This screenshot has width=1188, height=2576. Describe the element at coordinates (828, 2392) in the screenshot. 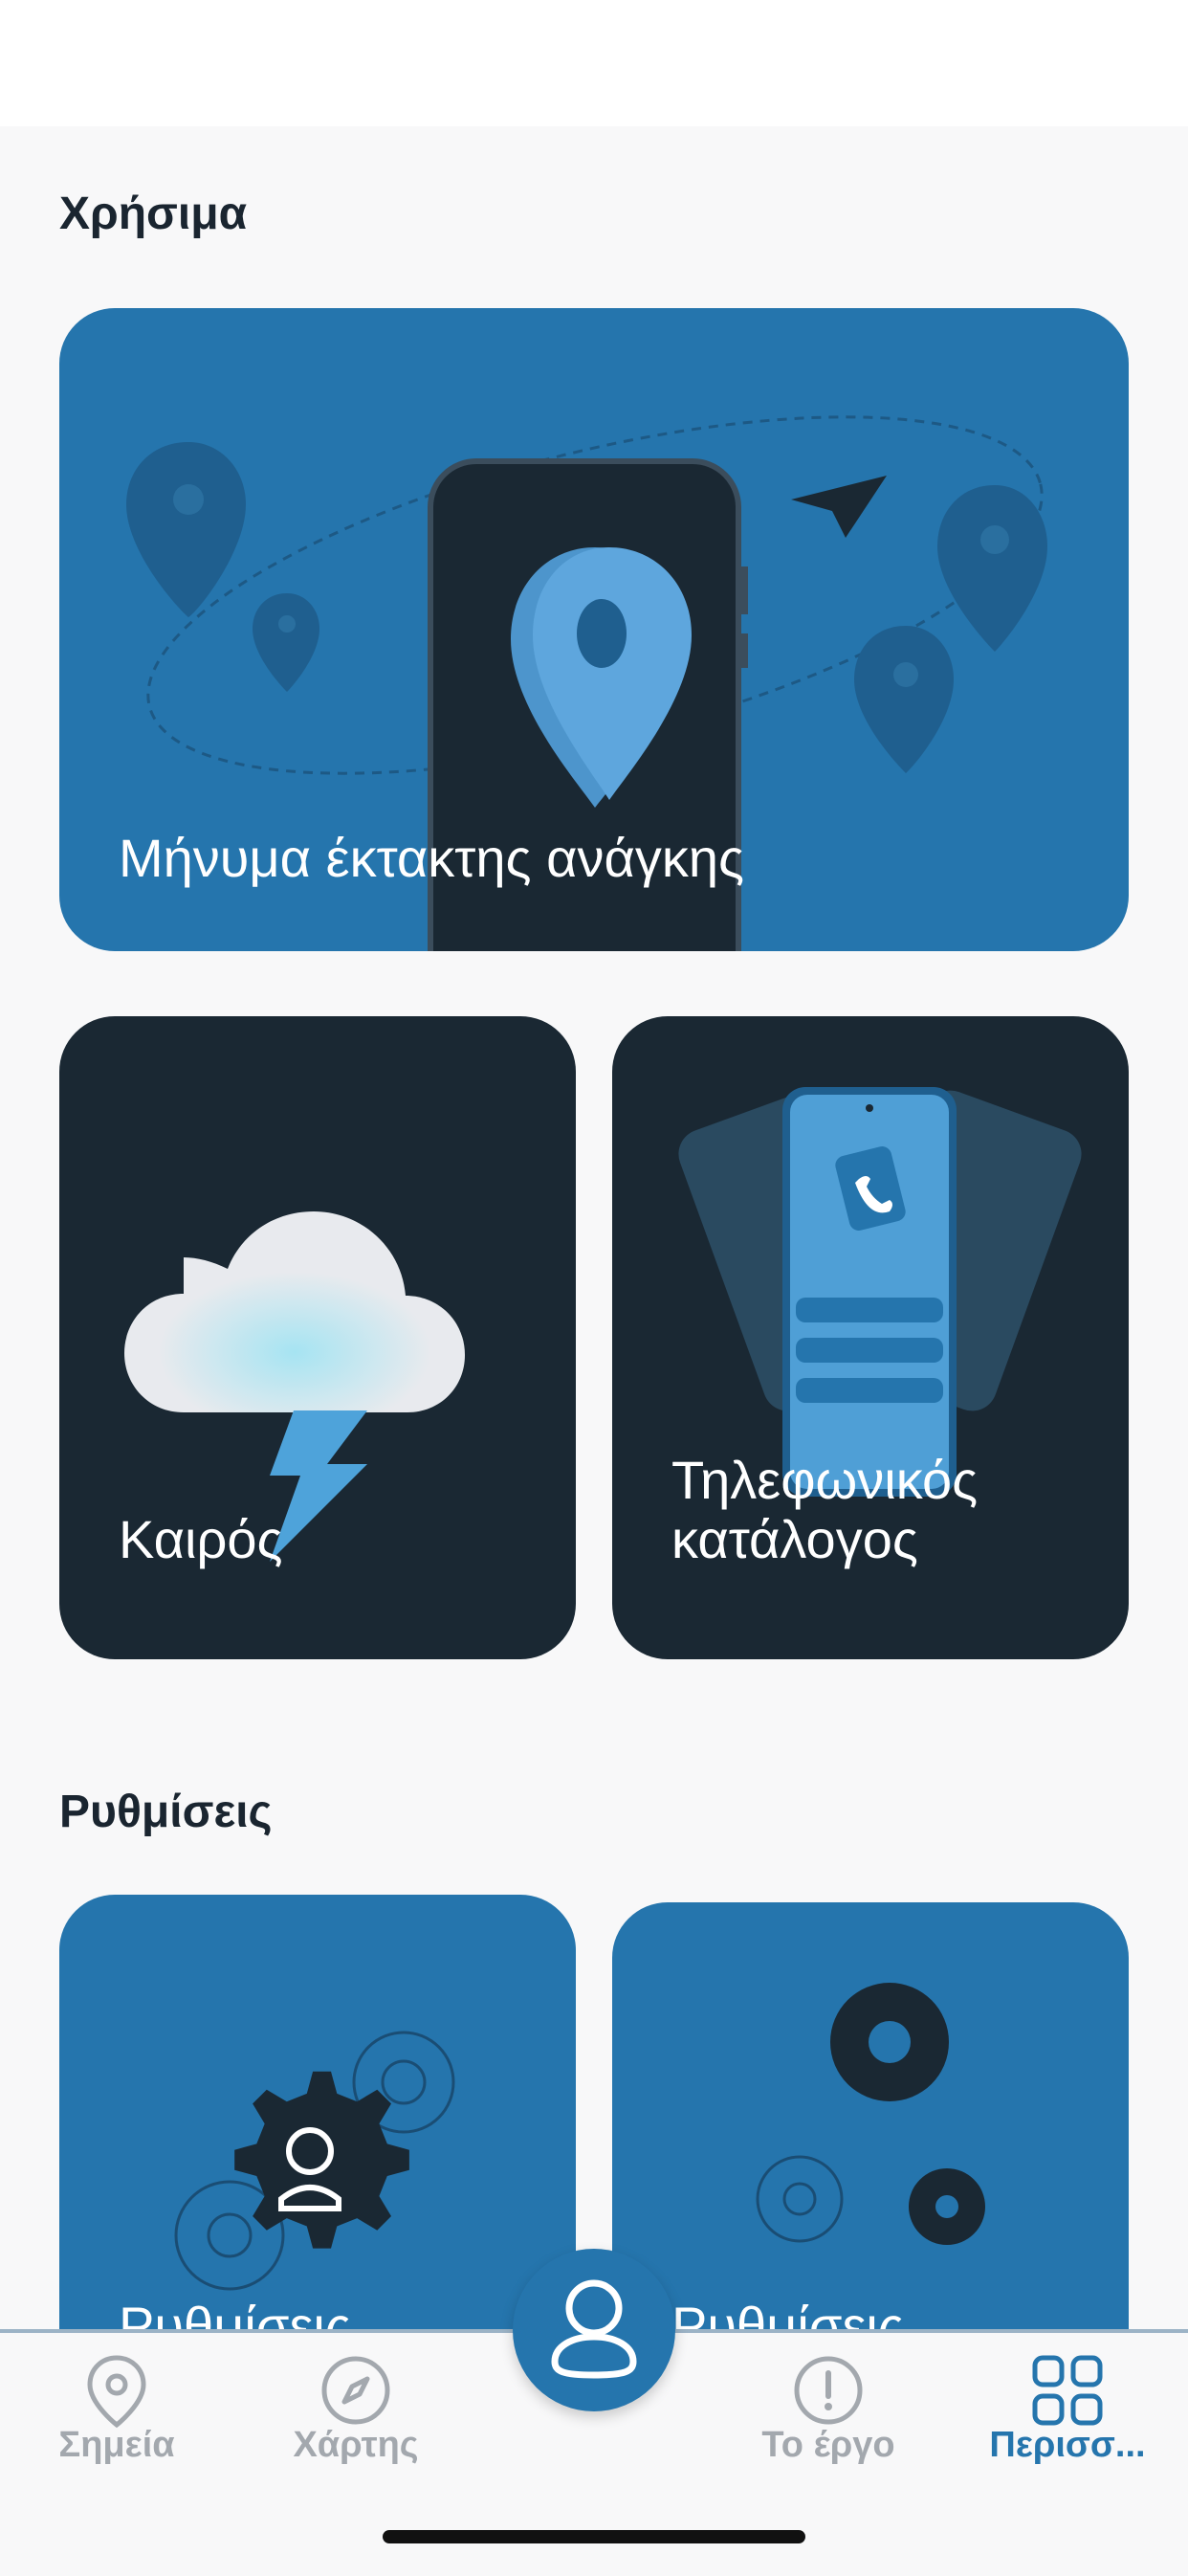

I see `alert-circle-icon` at that location.